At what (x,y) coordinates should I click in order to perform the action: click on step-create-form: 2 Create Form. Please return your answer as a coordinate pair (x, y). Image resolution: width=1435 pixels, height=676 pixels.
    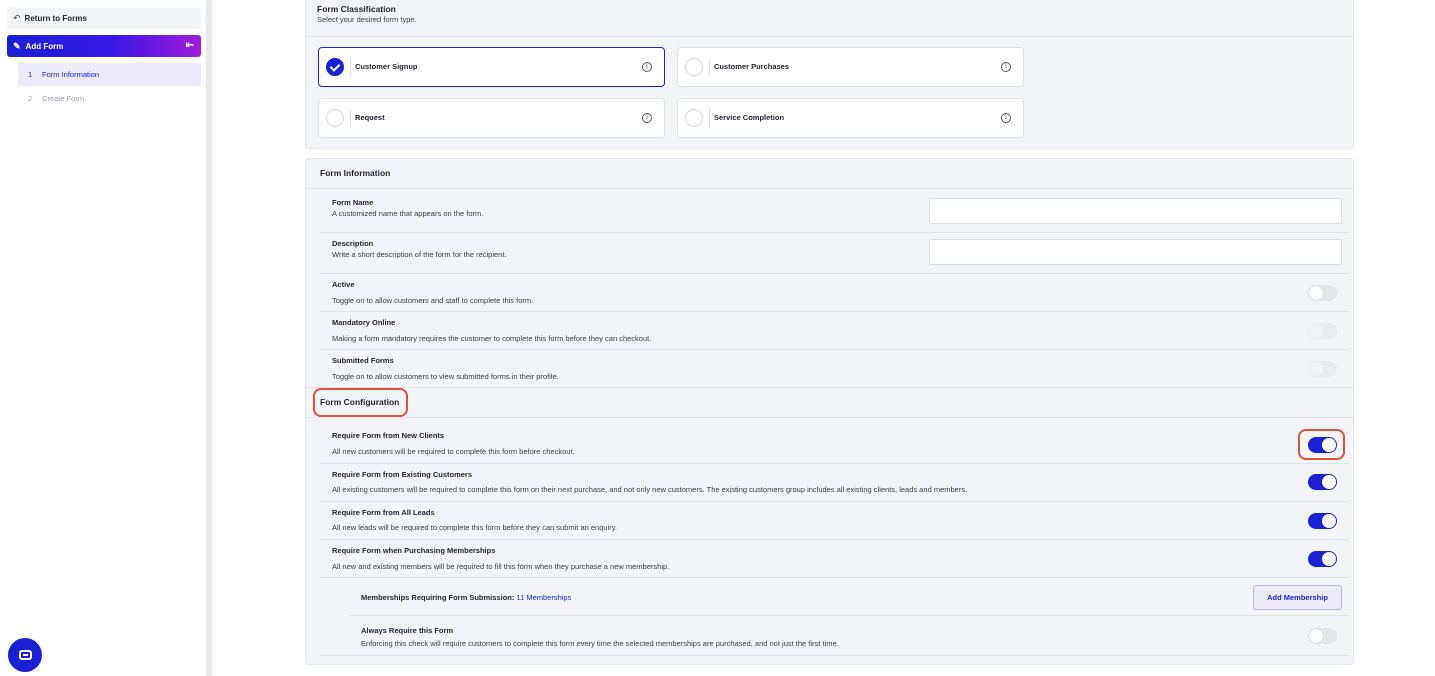
    Looking at the image, I should click on (109, 98).